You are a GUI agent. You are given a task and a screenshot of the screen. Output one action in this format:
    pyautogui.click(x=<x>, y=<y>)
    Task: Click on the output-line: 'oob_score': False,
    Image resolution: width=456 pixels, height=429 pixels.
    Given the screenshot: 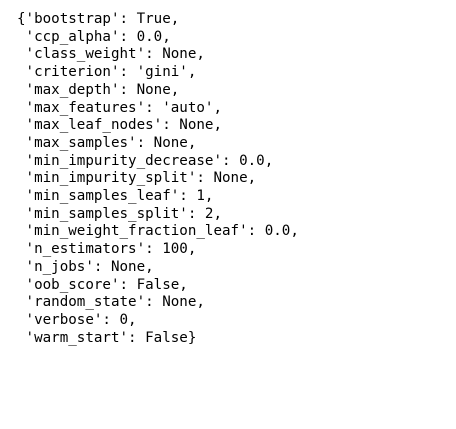 What is the action you would take?
    pyautogui.click(x=102, y=284)
    